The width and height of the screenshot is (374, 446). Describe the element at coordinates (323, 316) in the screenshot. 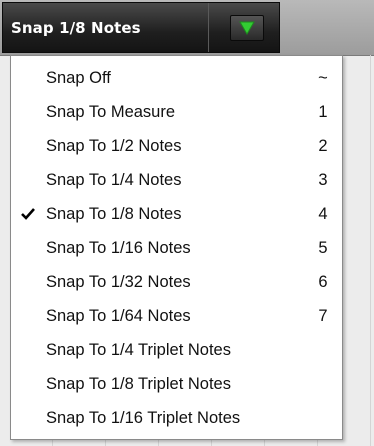

I see `snap-menu-item-shortcut: 7` at that location.